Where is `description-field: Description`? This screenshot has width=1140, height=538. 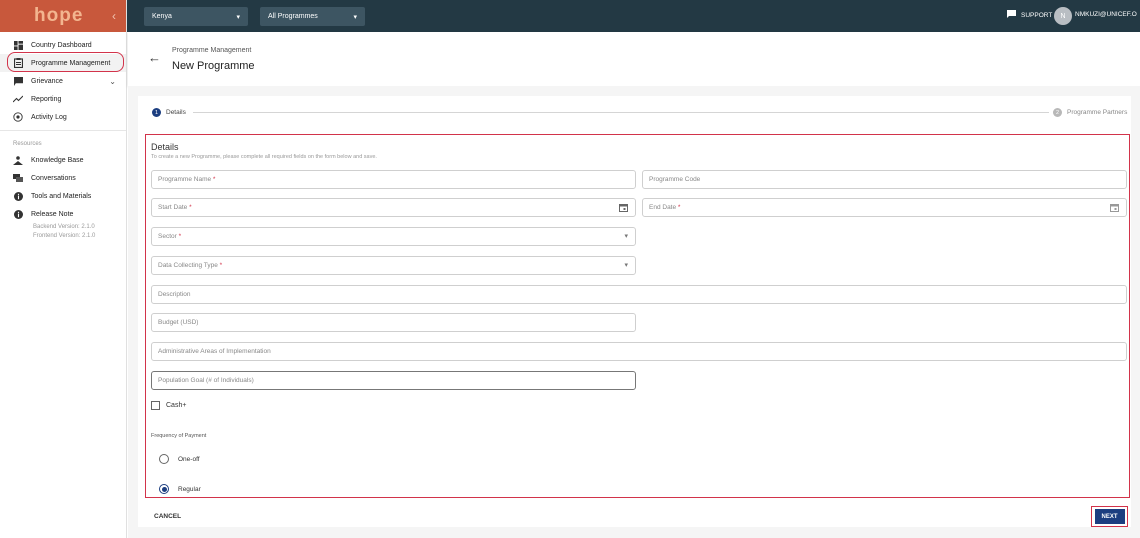
description-field: Description is located at coordinates (639, 294).